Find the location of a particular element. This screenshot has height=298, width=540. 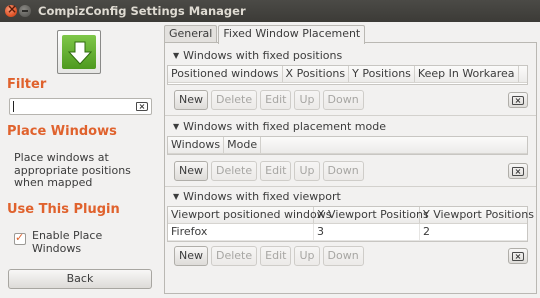

window-title: CompizConfig Settings Manager is located at coordinates (142, 11).